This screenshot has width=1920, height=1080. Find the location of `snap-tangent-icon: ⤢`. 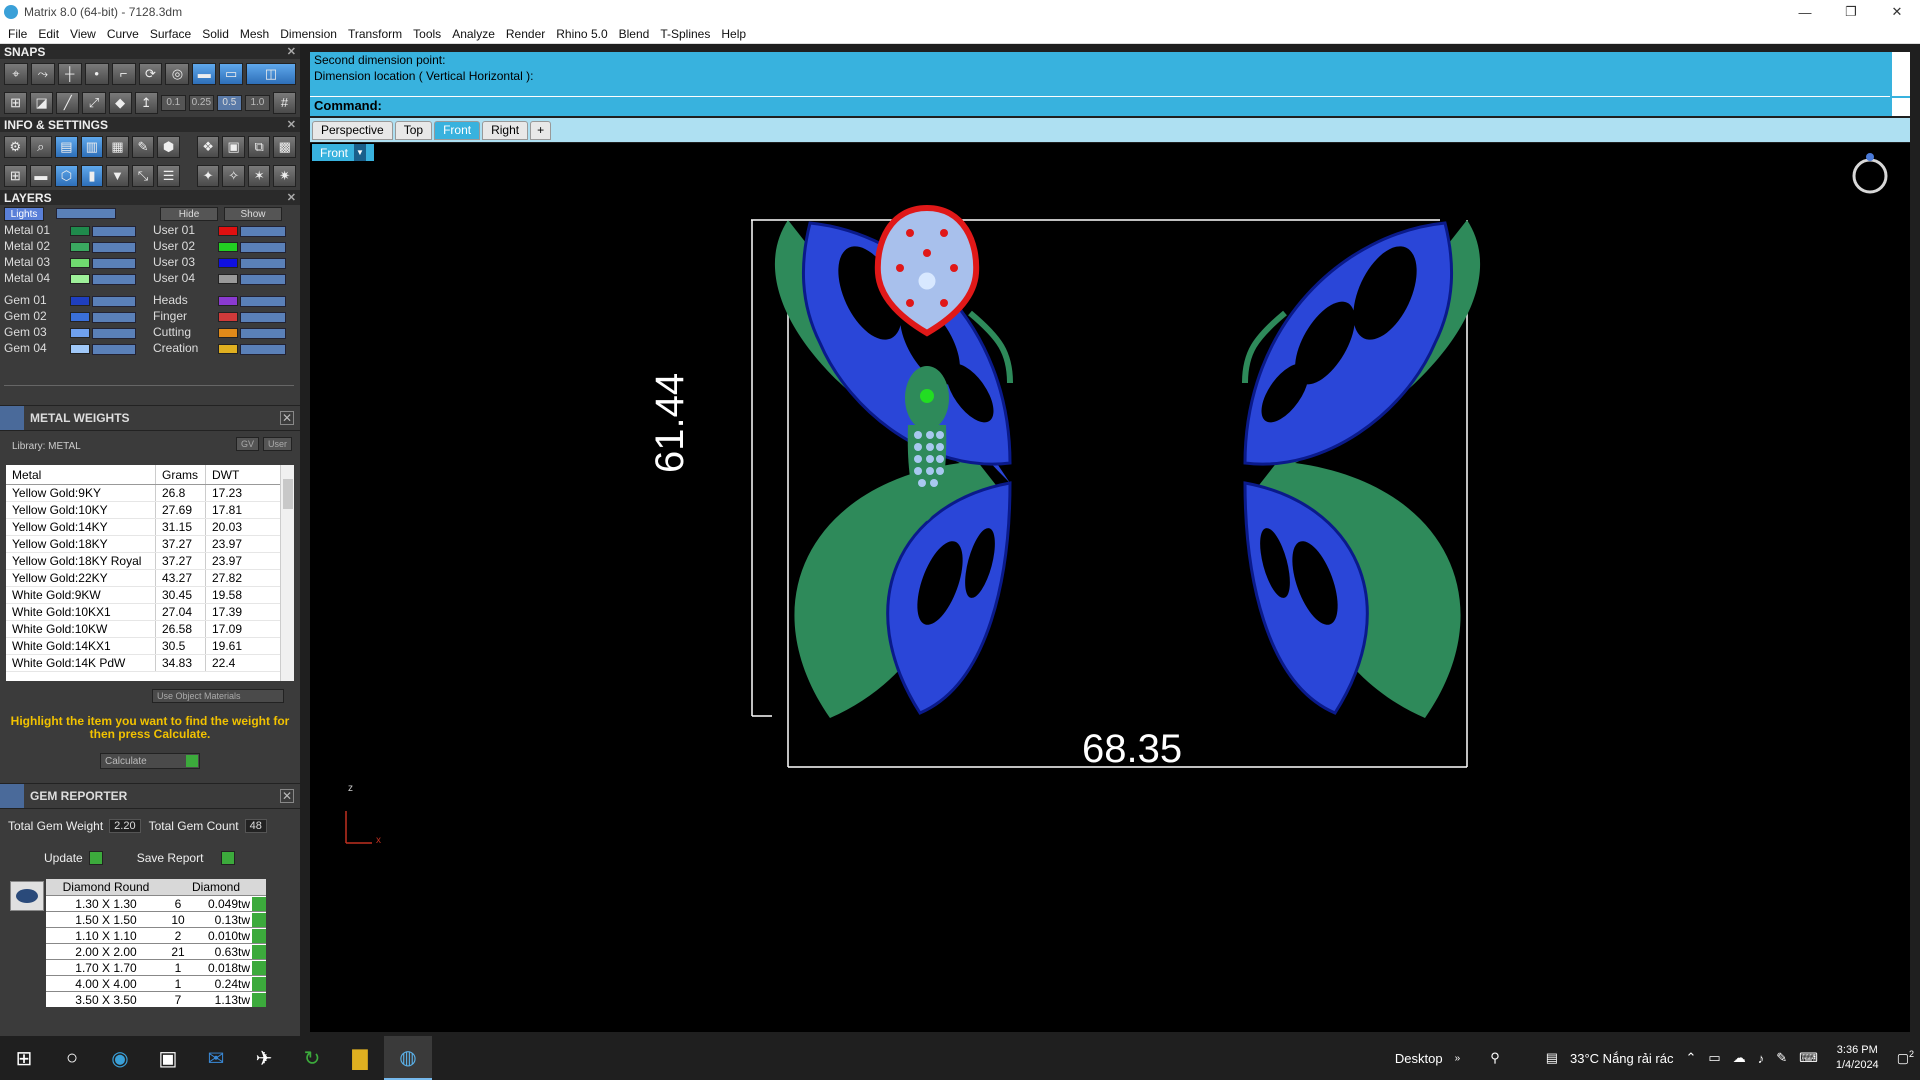

snap-tangent-icon: ⤢ is located at coordinates (94, 102).